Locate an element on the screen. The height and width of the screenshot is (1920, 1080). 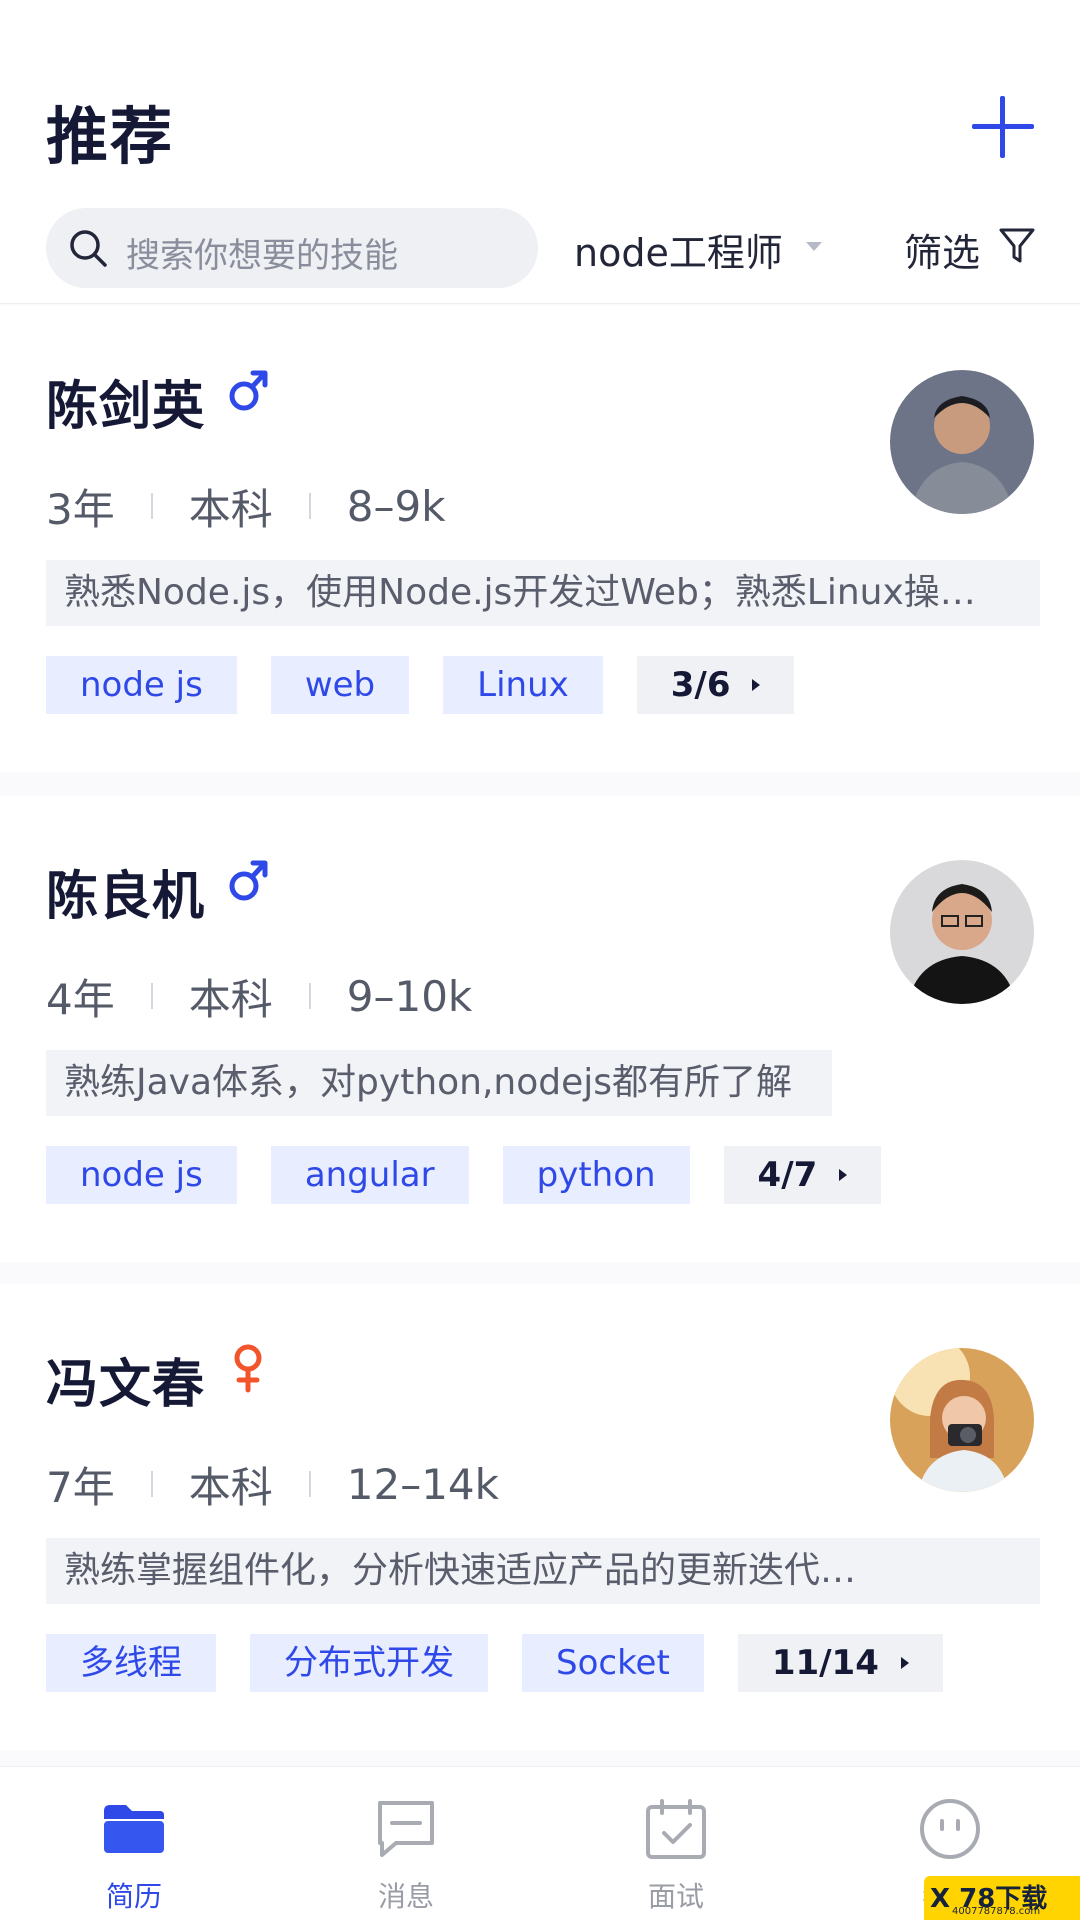
candidate-name: 陈剑英 is located at coordinates (126, 407).